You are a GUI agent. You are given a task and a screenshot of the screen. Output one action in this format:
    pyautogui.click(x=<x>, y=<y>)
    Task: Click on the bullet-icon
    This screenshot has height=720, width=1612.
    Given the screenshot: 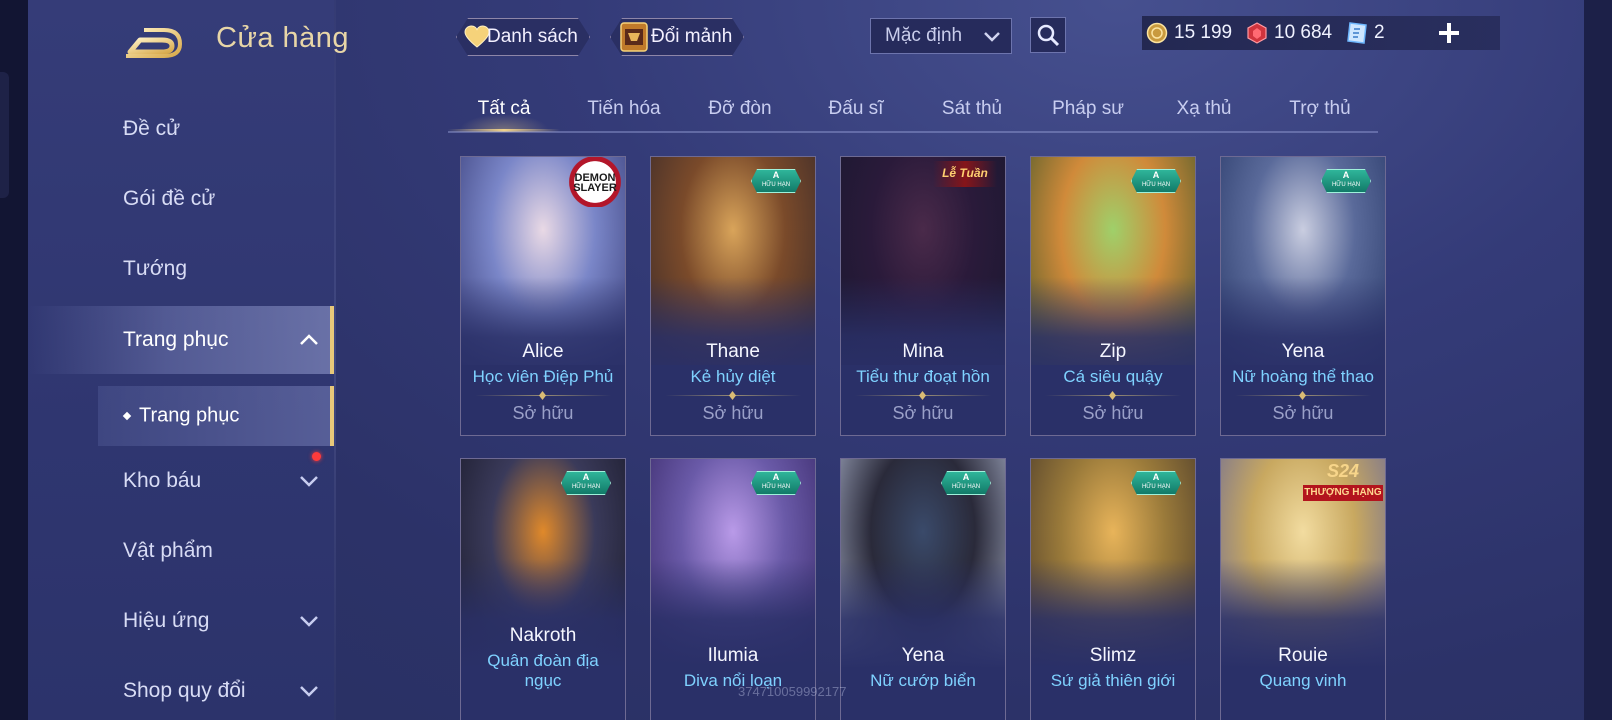 What is the action you would take?
    pyautogui.click(x=127, y=416)
    